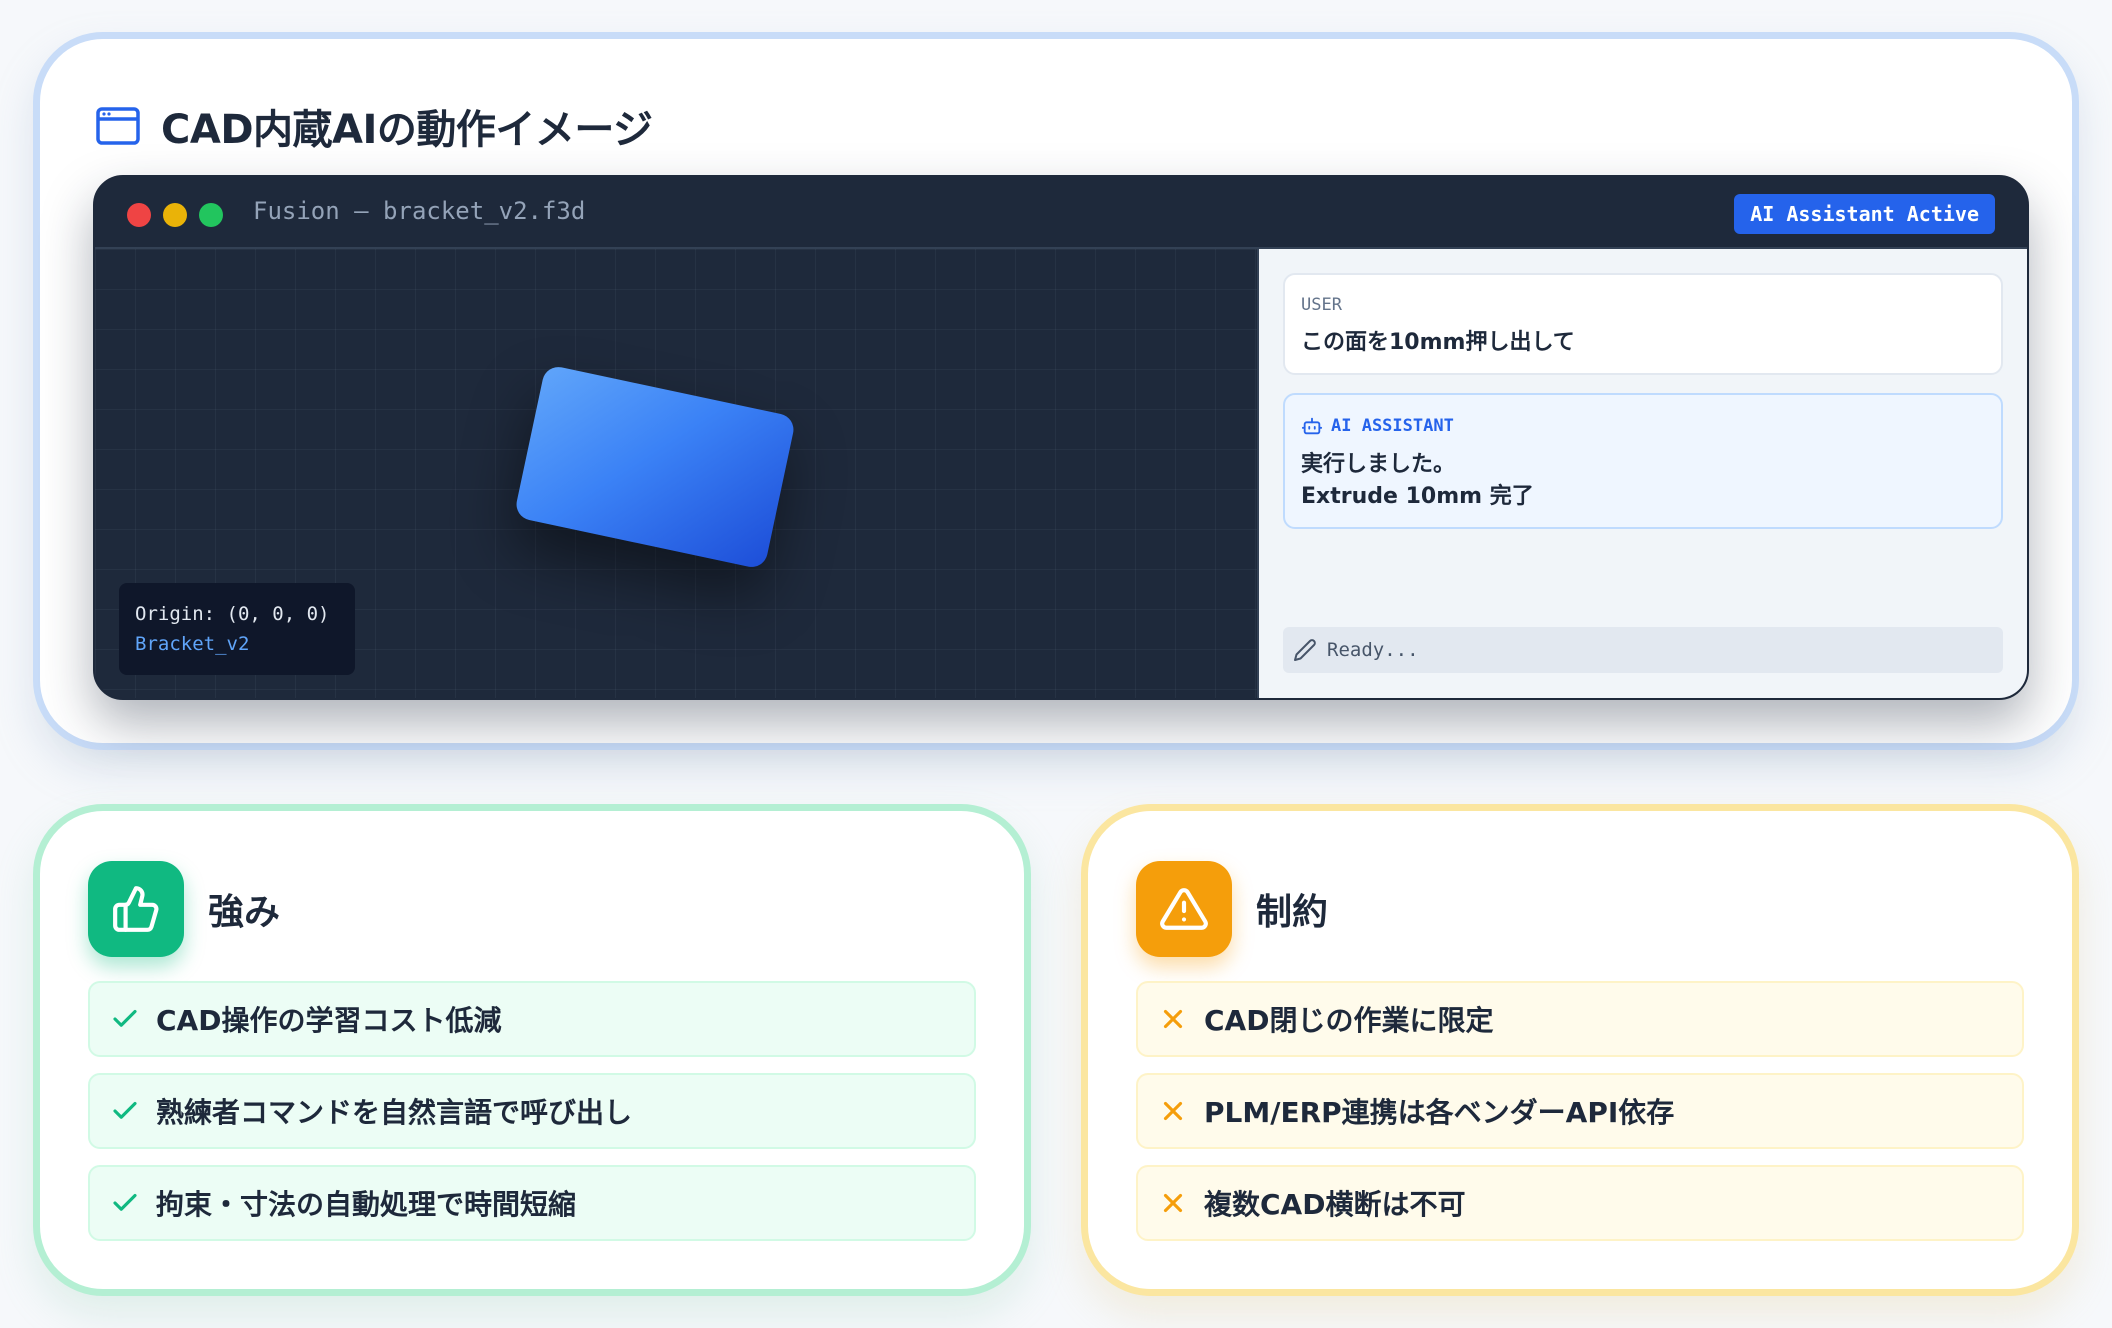  I want to click on ai-message-line-2: Extrude 10mm 完了, so click(1417, 496).